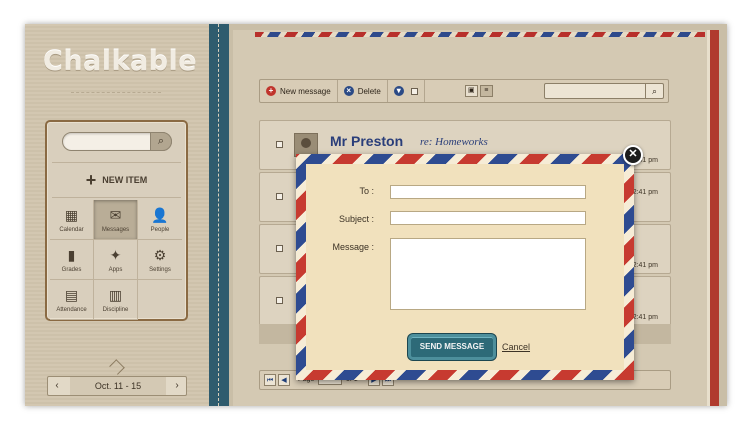 The height and width of the screenshot is (429, 751). Describe the element at coordinates (353, 247) in the screenshot. I see `message-label: Message :` at that location.